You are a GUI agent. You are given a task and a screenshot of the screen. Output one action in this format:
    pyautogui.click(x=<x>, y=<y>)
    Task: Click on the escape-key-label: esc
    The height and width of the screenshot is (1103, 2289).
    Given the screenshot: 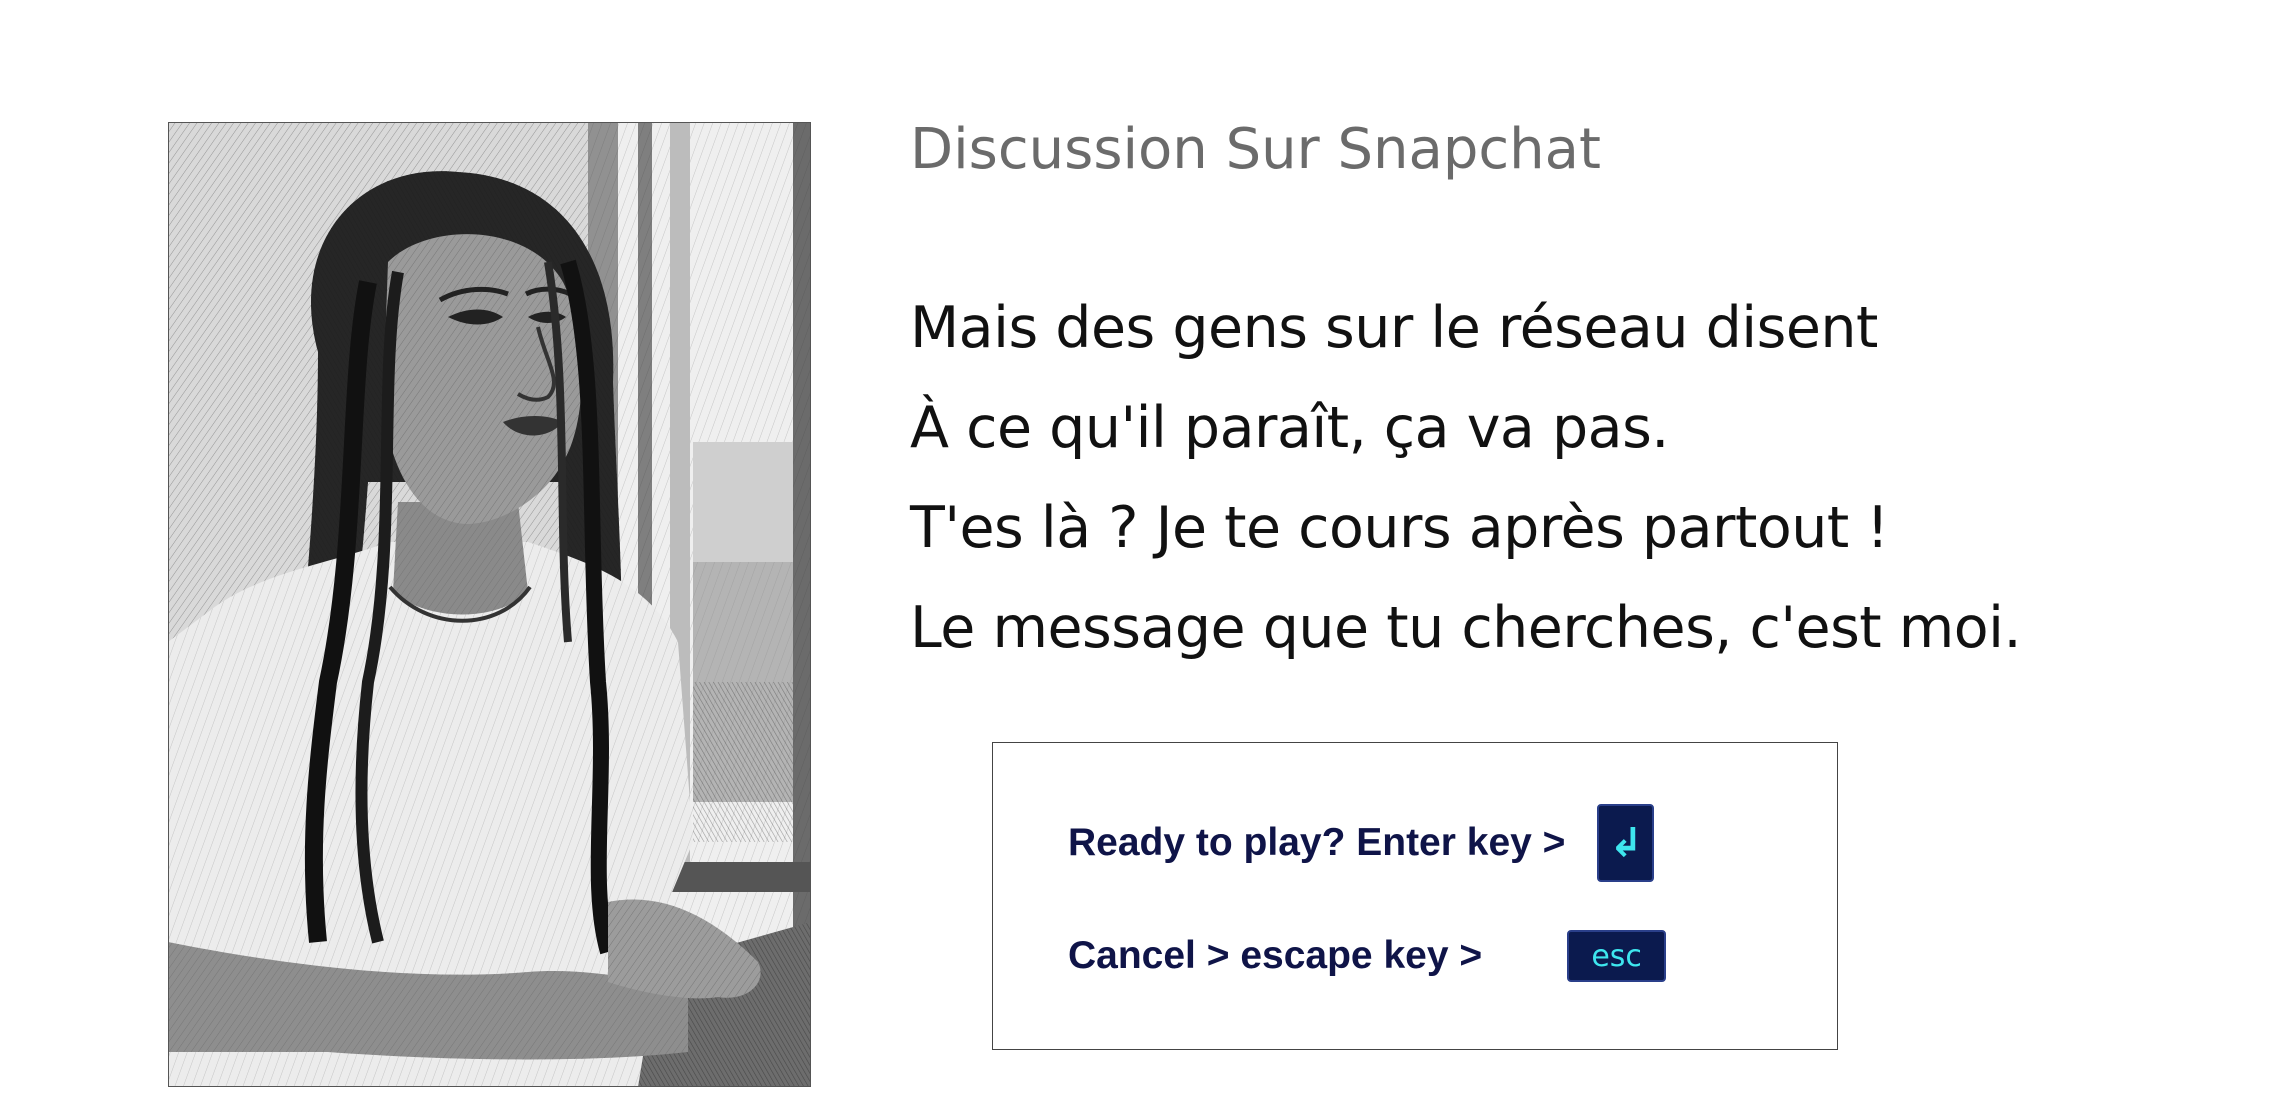 What is the action you would take?
    pyautogui.click(x=1616, y=956)
    